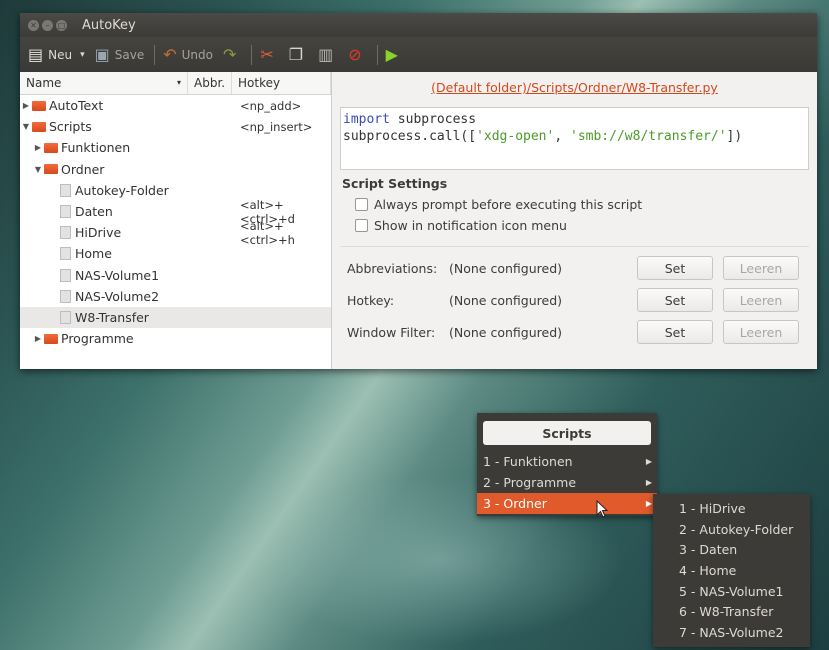 The image size is (829, 650). What do you see at coordinates (731, 632) in the screenshot?
I see `submenu-item: 7 - NAS-Volume2` at bounding box center [731, 632].